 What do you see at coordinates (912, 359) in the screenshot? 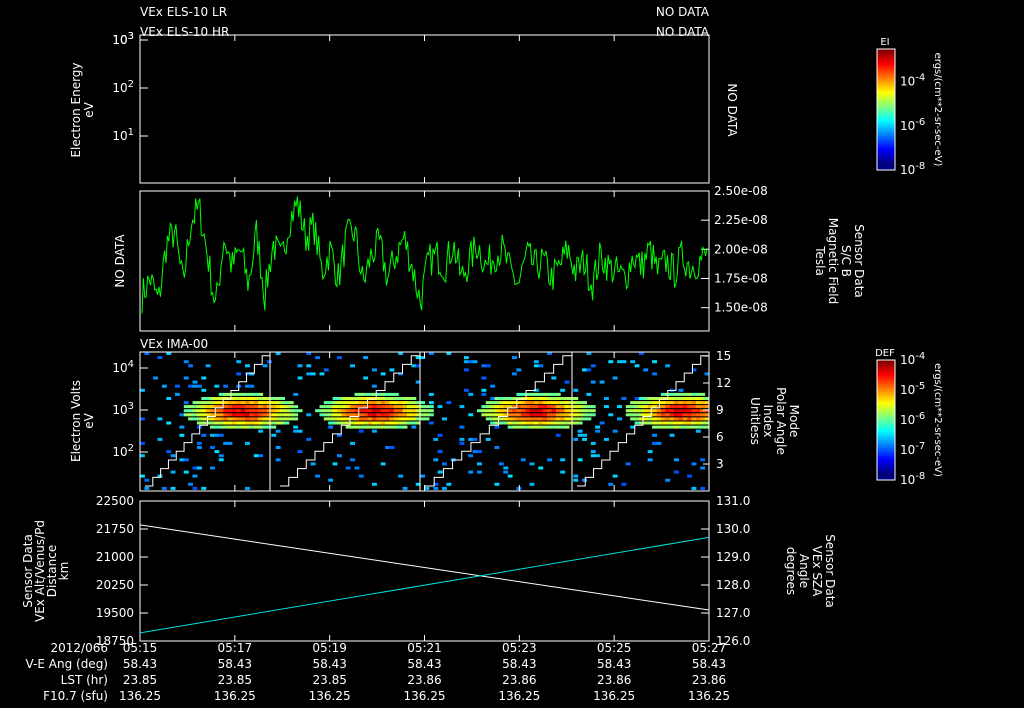
I see `def-colorbar-tick-label: 10-4` at bounding box center [912, 359].